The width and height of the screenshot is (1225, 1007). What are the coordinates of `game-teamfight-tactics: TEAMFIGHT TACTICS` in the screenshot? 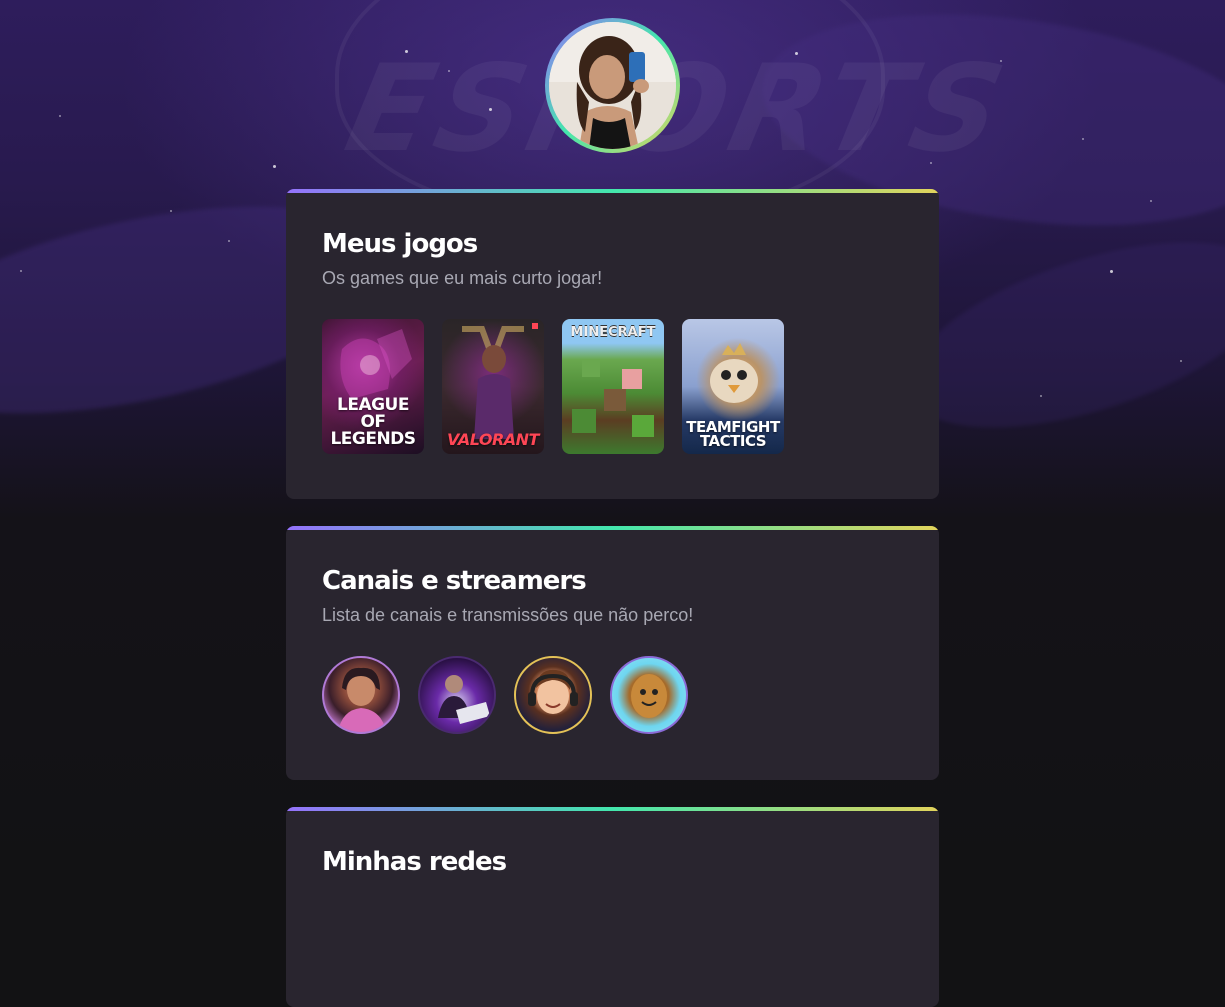 It's located at (733, 386).